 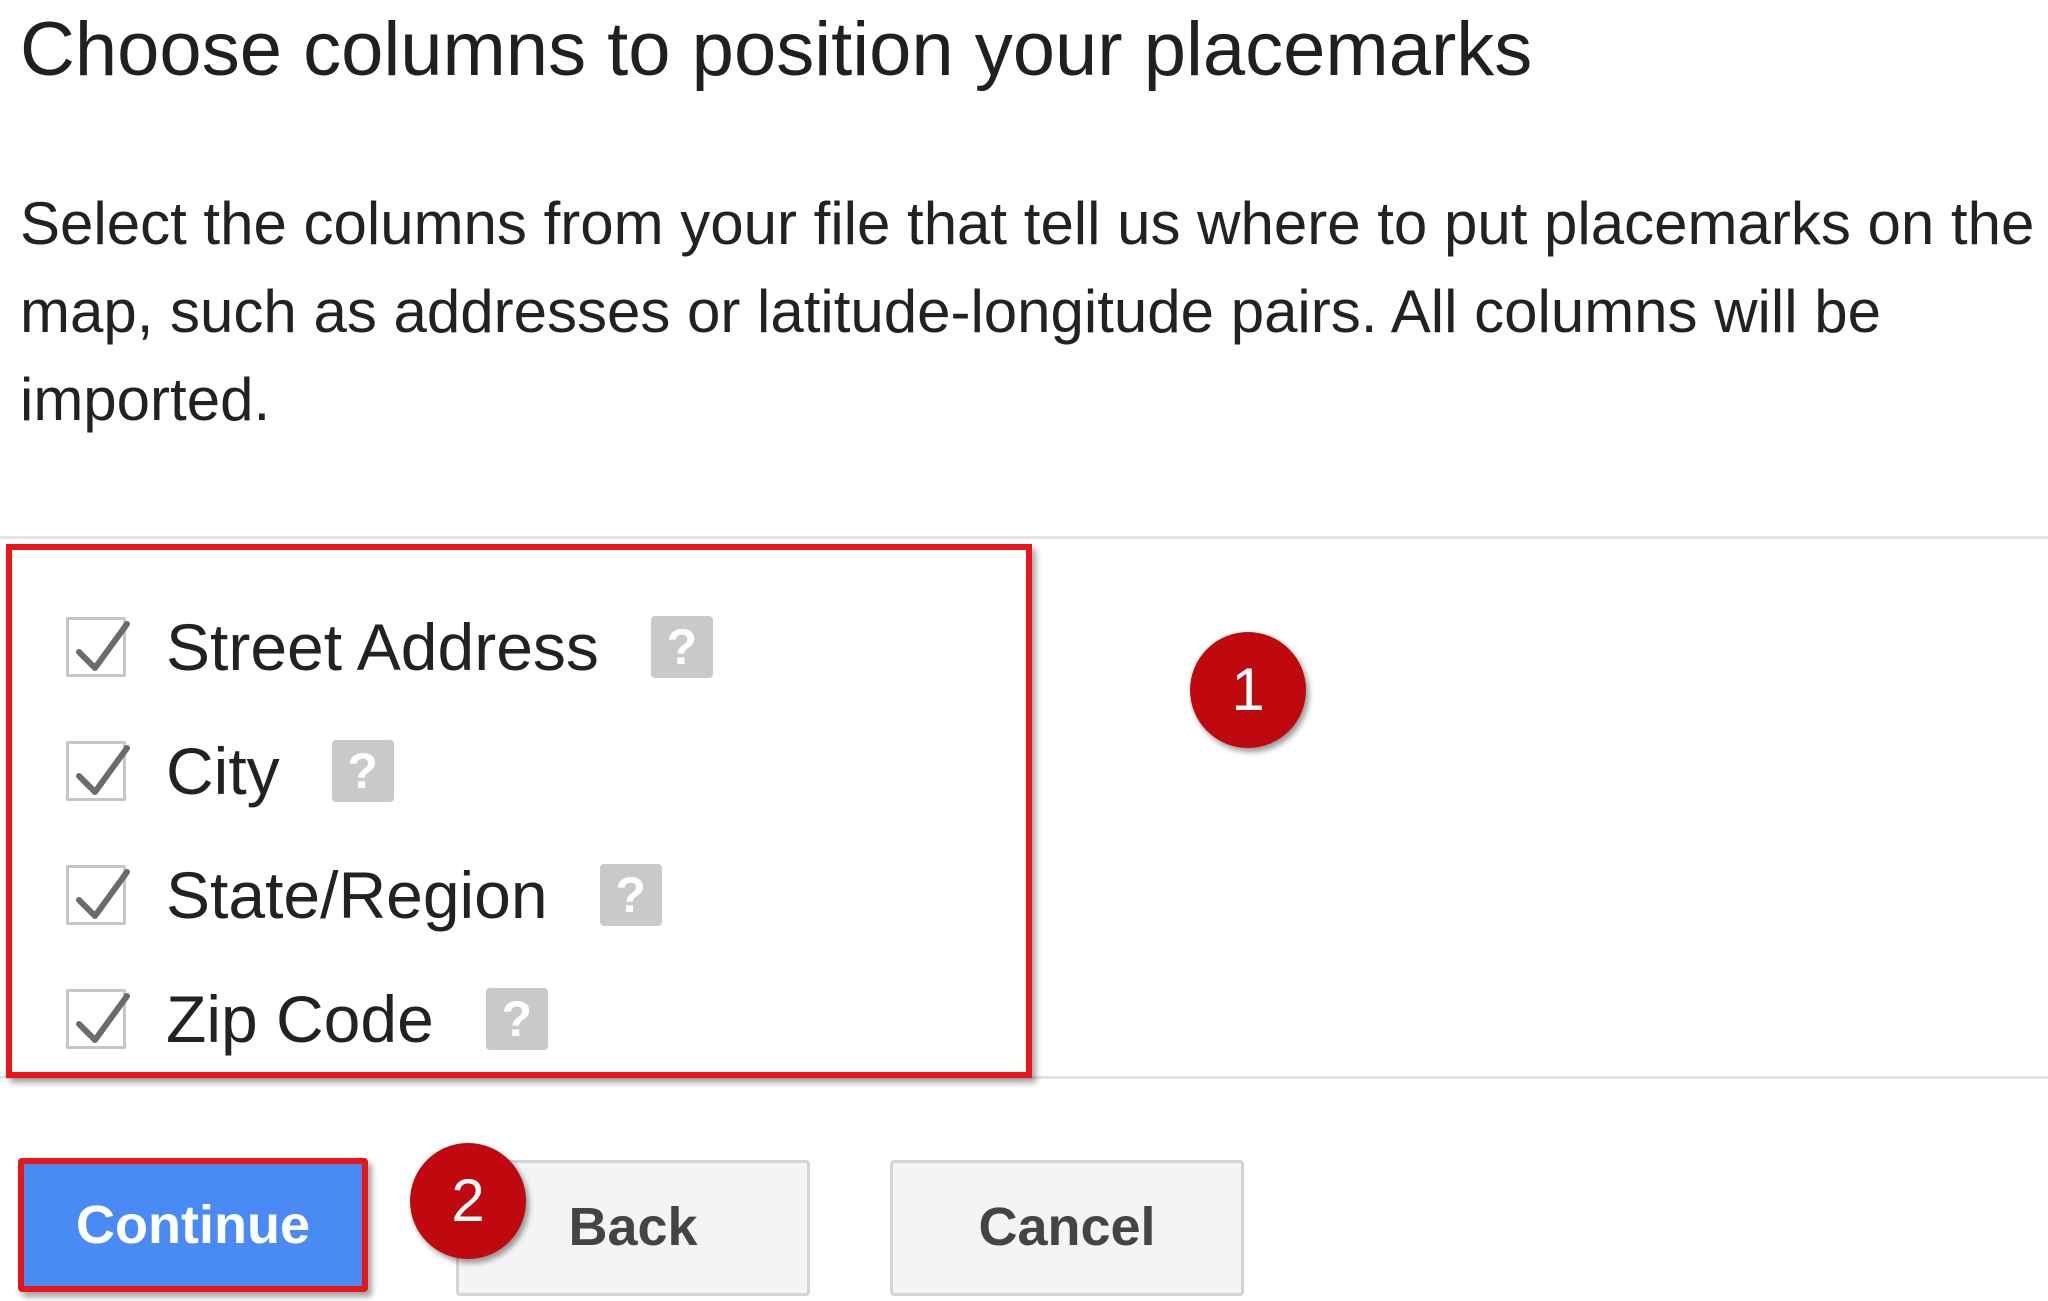 I want to click on zip-code-label: Zip Code, so click(x=300, y=1019).